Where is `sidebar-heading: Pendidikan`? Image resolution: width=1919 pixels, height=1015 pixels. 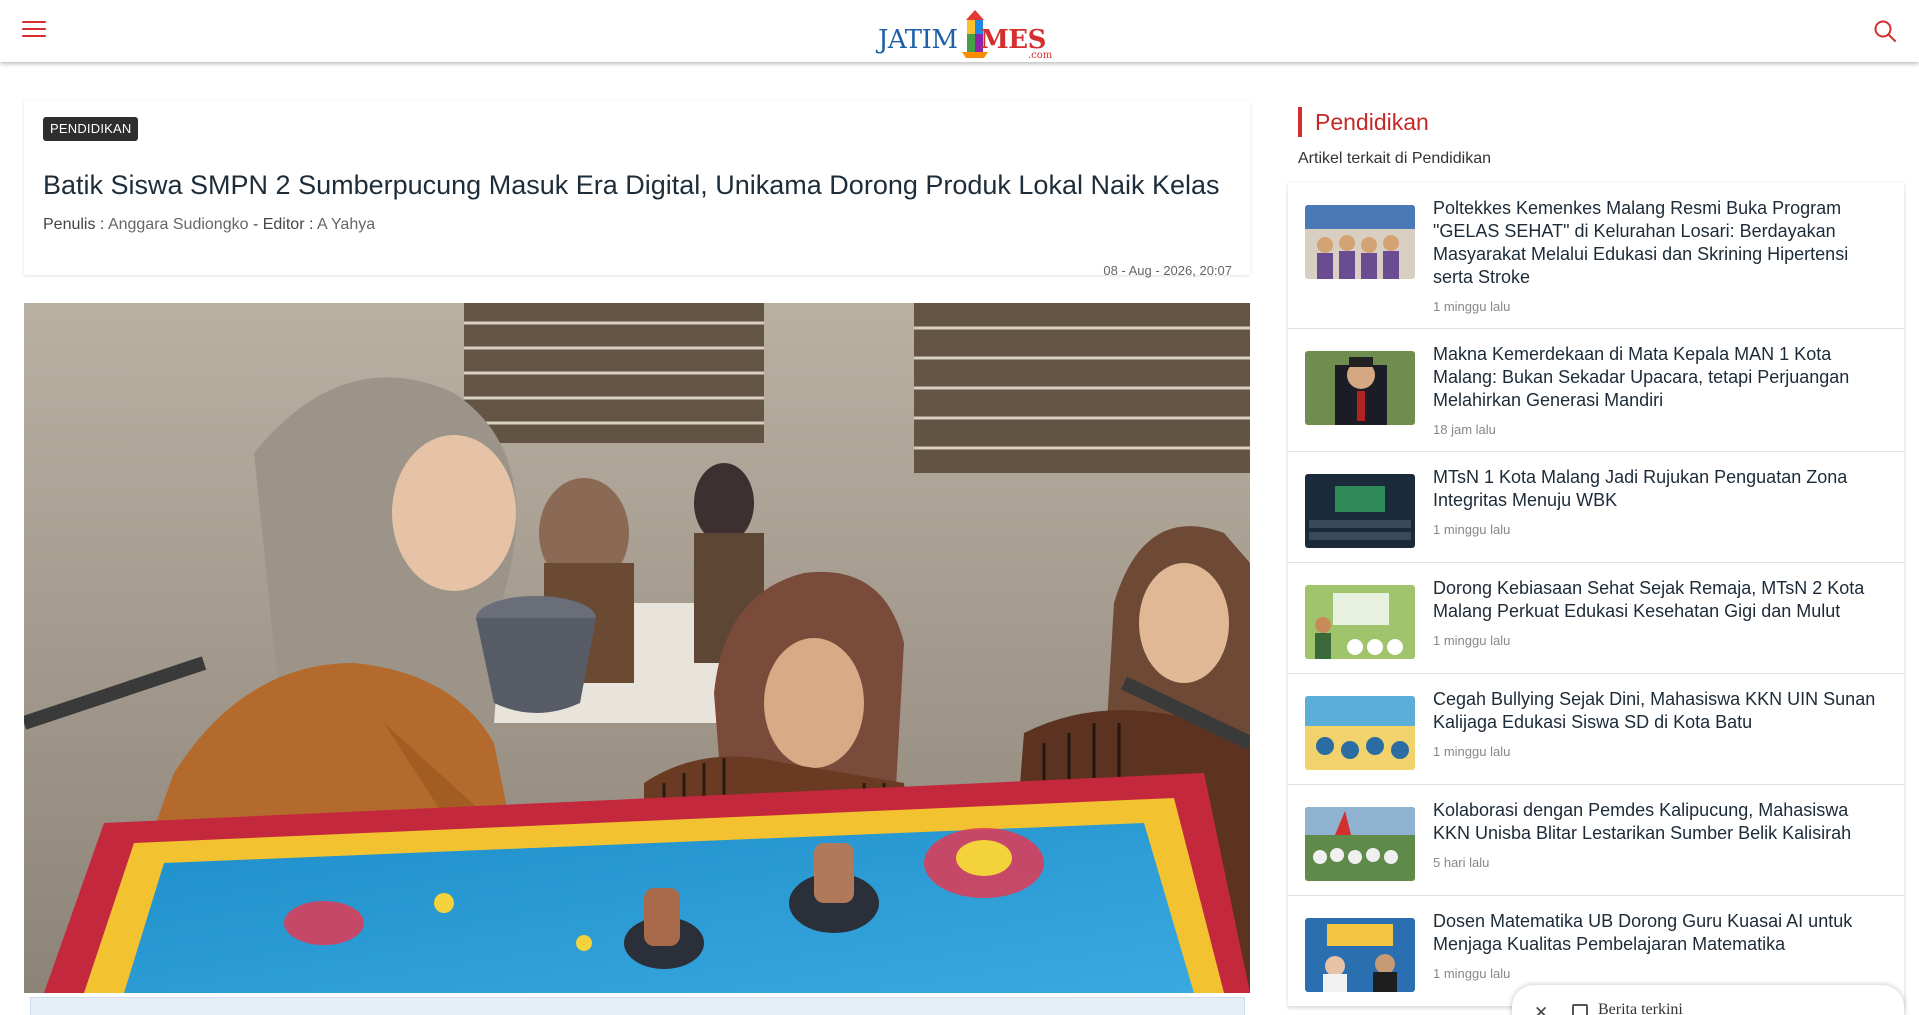 sidebar-heading: Pendidikan is located at coordinates (1363, 122).